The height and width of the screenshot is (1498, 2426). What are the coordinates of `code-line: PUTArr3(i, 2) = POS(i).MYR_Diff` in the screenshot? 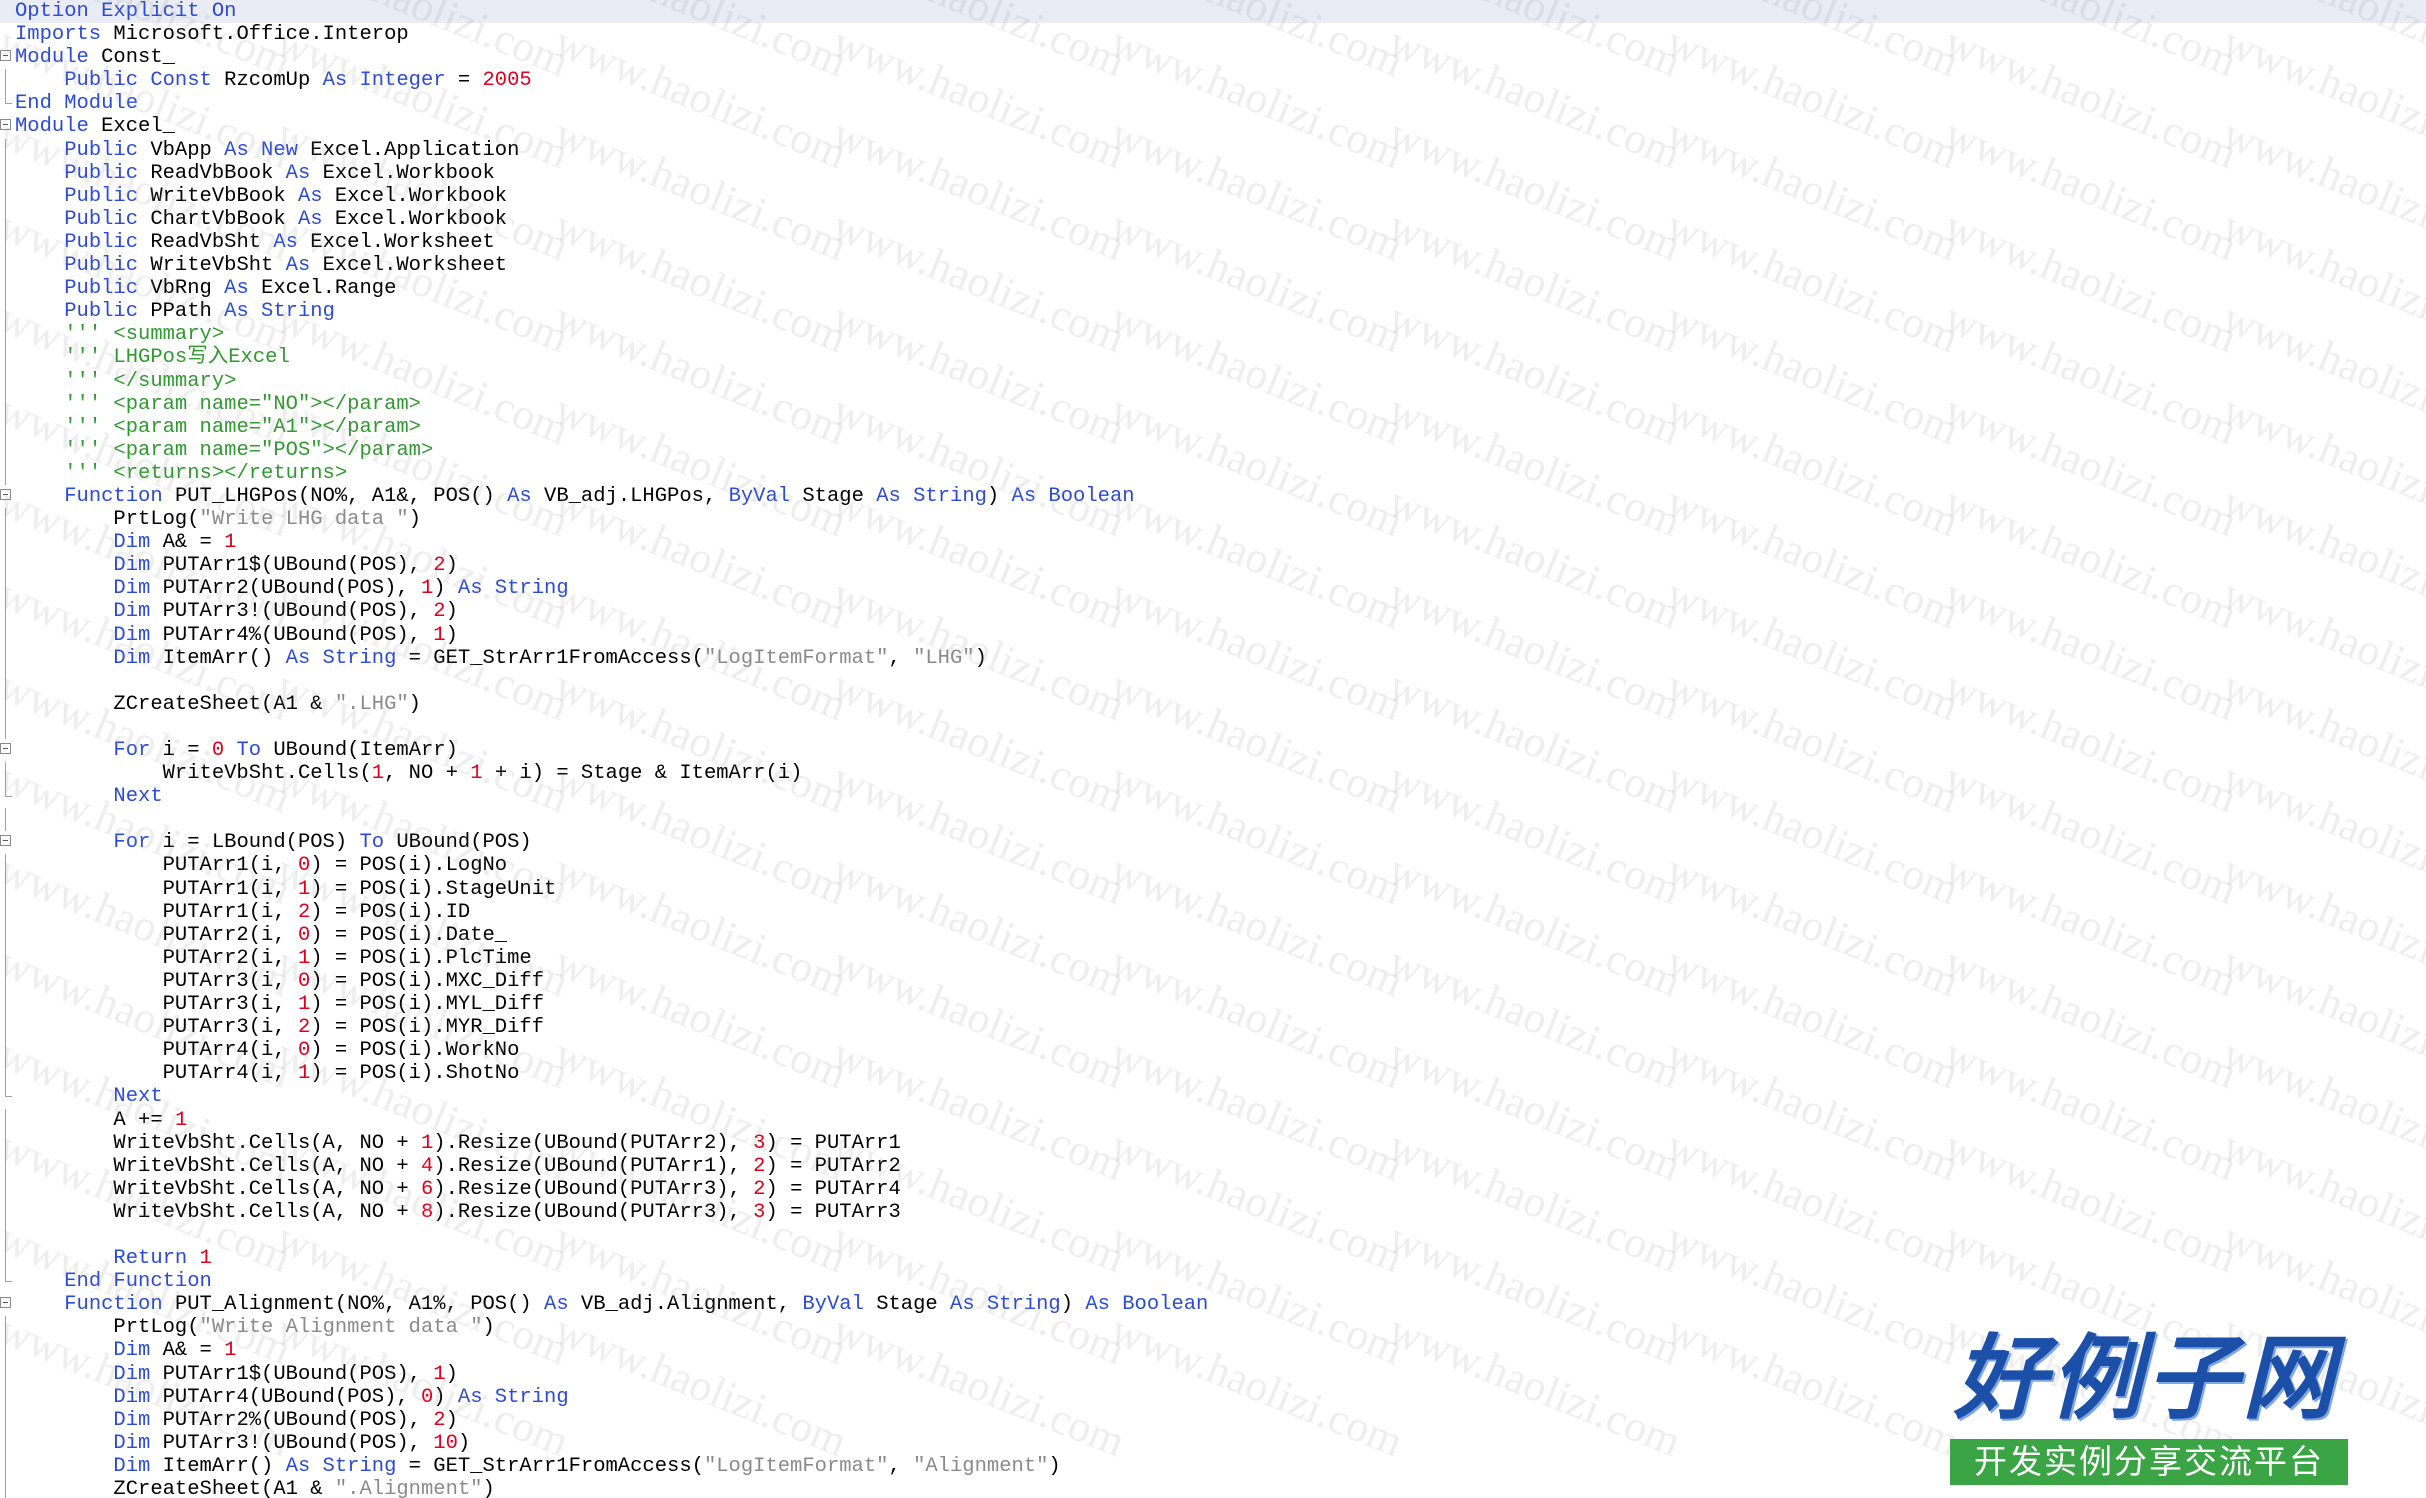 It's located at (1213, 1028).